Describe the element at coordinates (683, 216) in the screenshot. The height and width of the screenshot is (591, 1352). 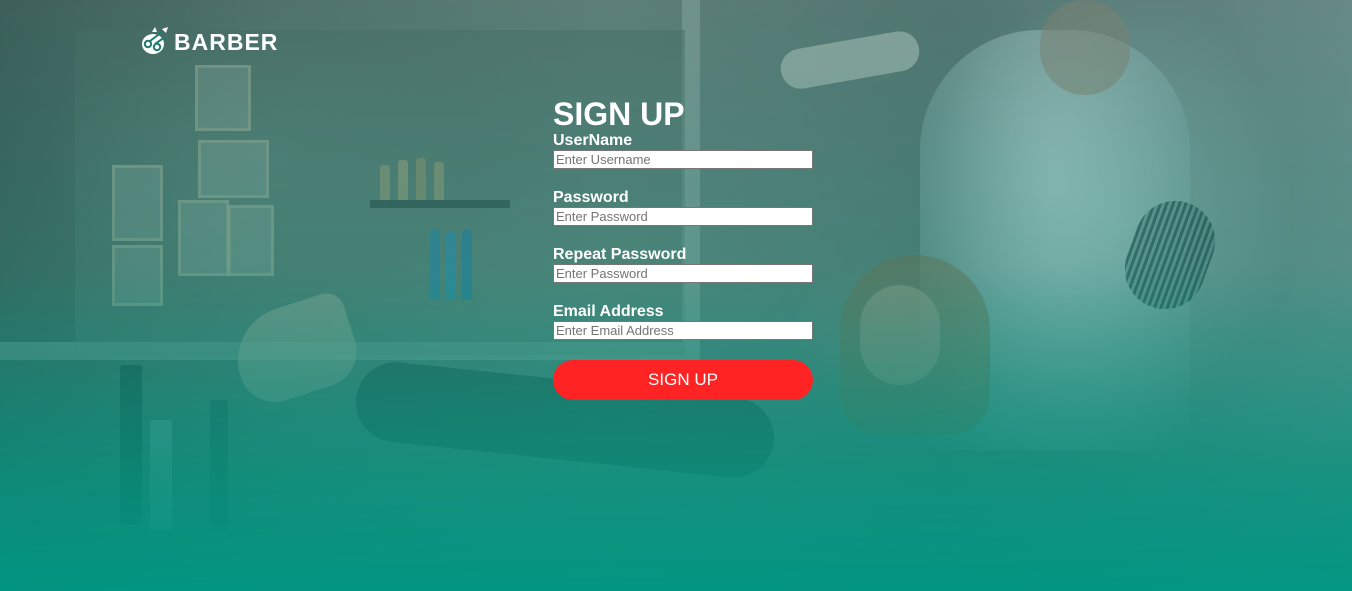
I see `password-input` at that location.